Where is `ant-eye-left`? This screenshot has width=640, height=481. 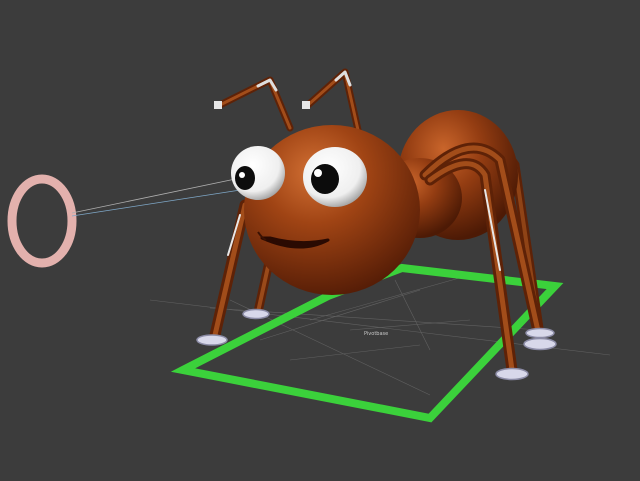
ant-eye-left is located at coordinates (258, 173).